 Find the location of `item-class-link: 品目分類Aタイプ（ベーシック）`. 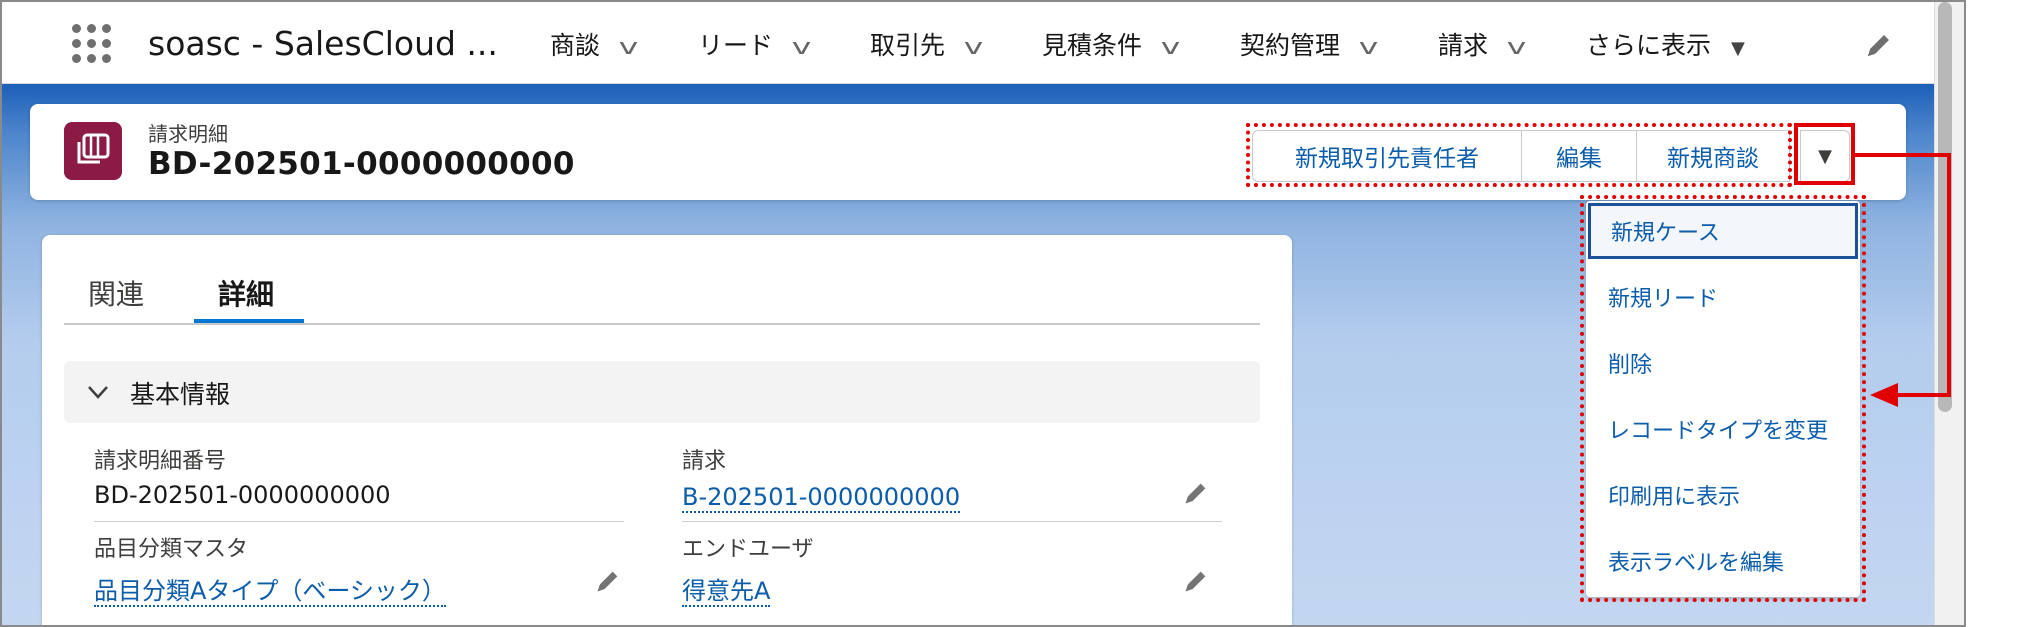

item-class-link: 品目分類Aタイプ（ベーシック） is located at coordinates (270, 592).